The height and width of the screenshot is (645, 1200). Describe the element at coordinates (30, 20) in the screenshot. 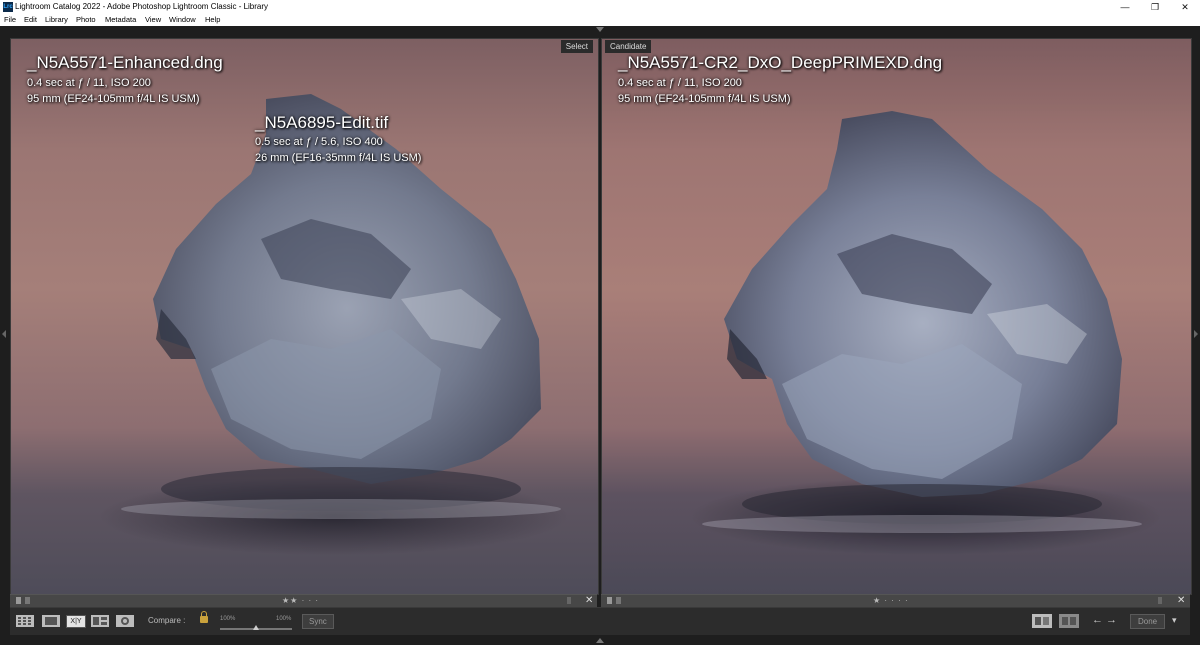

I see `menu-edit: Edit` at that location.